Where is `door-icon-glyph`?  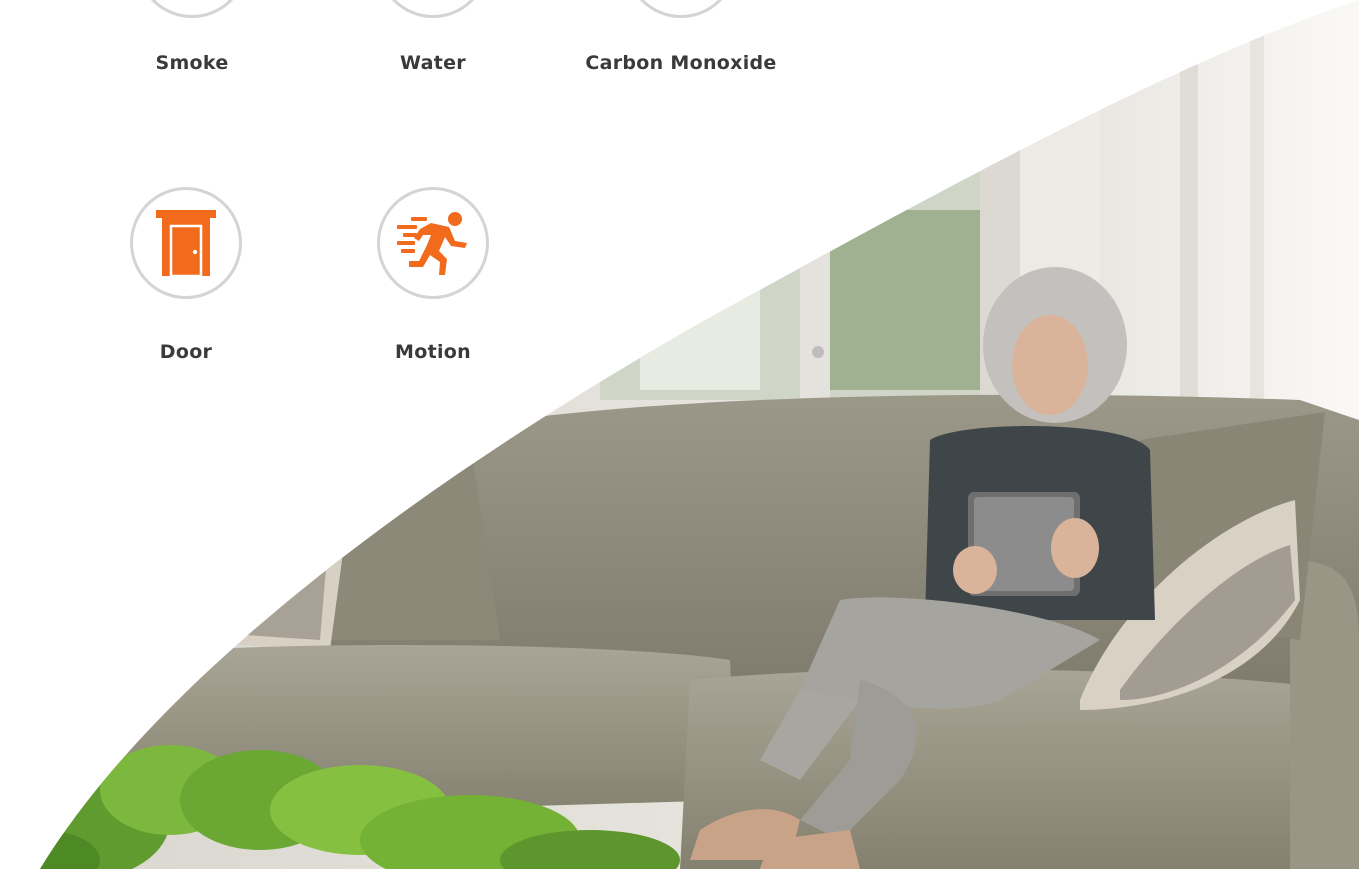 door-icon-glyph is located at coordinates (186, 243).